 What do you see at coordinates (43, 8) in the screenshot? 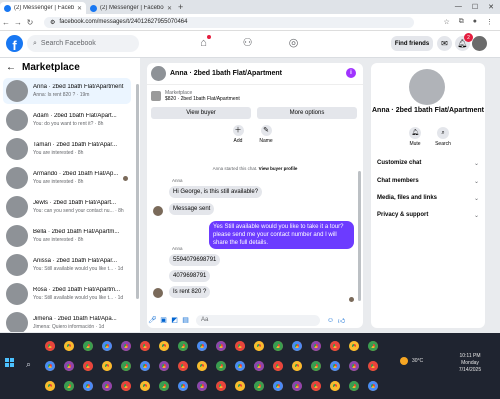
I see `browser-tab-active: (2) Messenger | Facebook ✕` at bounding box center [43, 8].